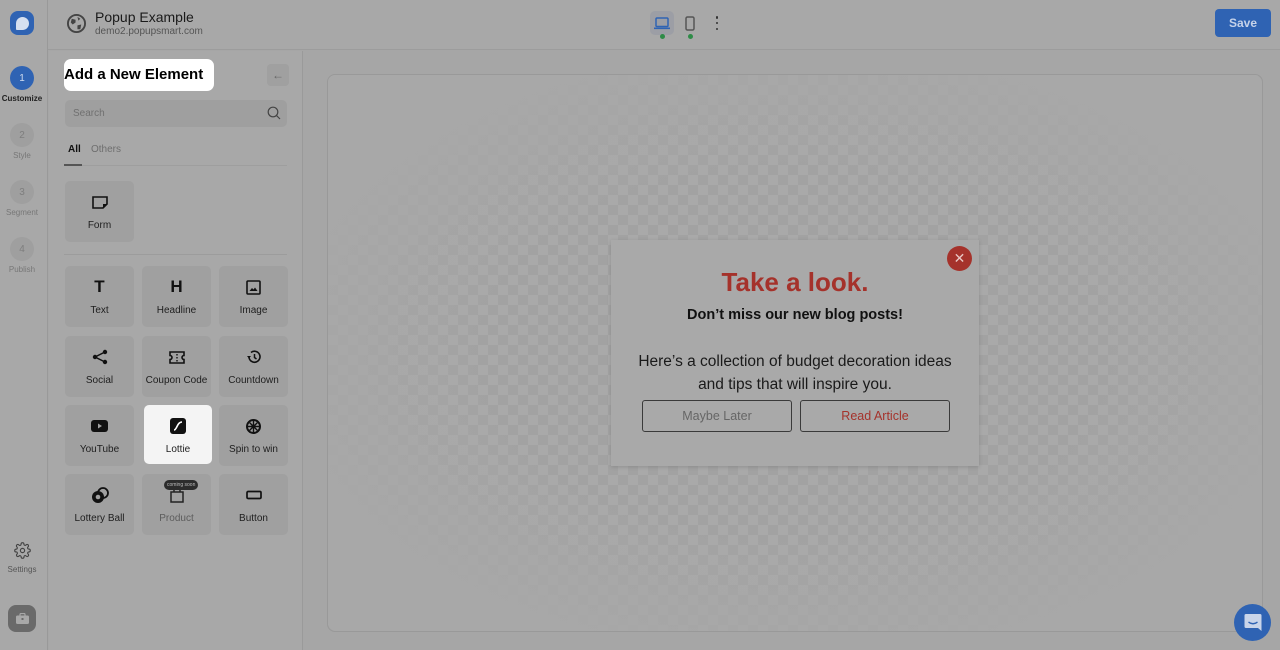 Image resolution: width=1280 pixels, height=650 pixels. Describe the element at coordinates (22, 569) in the screenshot. I see `settings-label: Settings` at that location.